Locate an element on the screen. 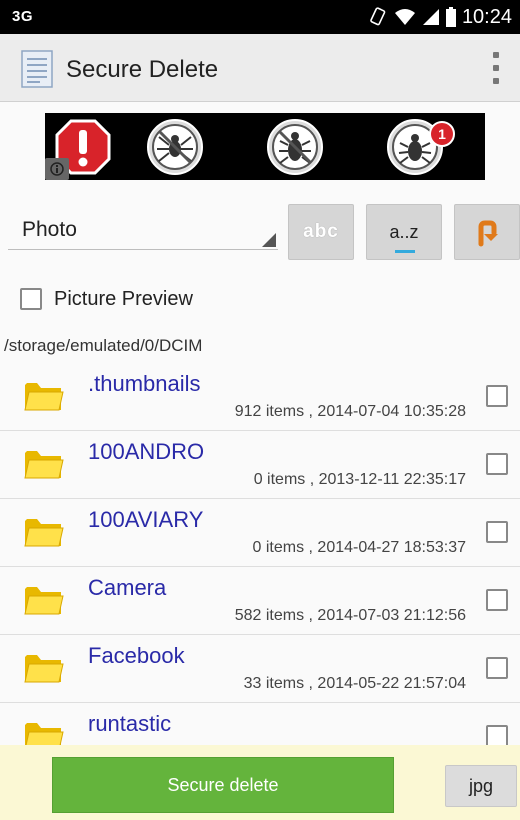 The height and width of the screenshot is (820, 520). rotate-icon is located at coordinates (378, 16).